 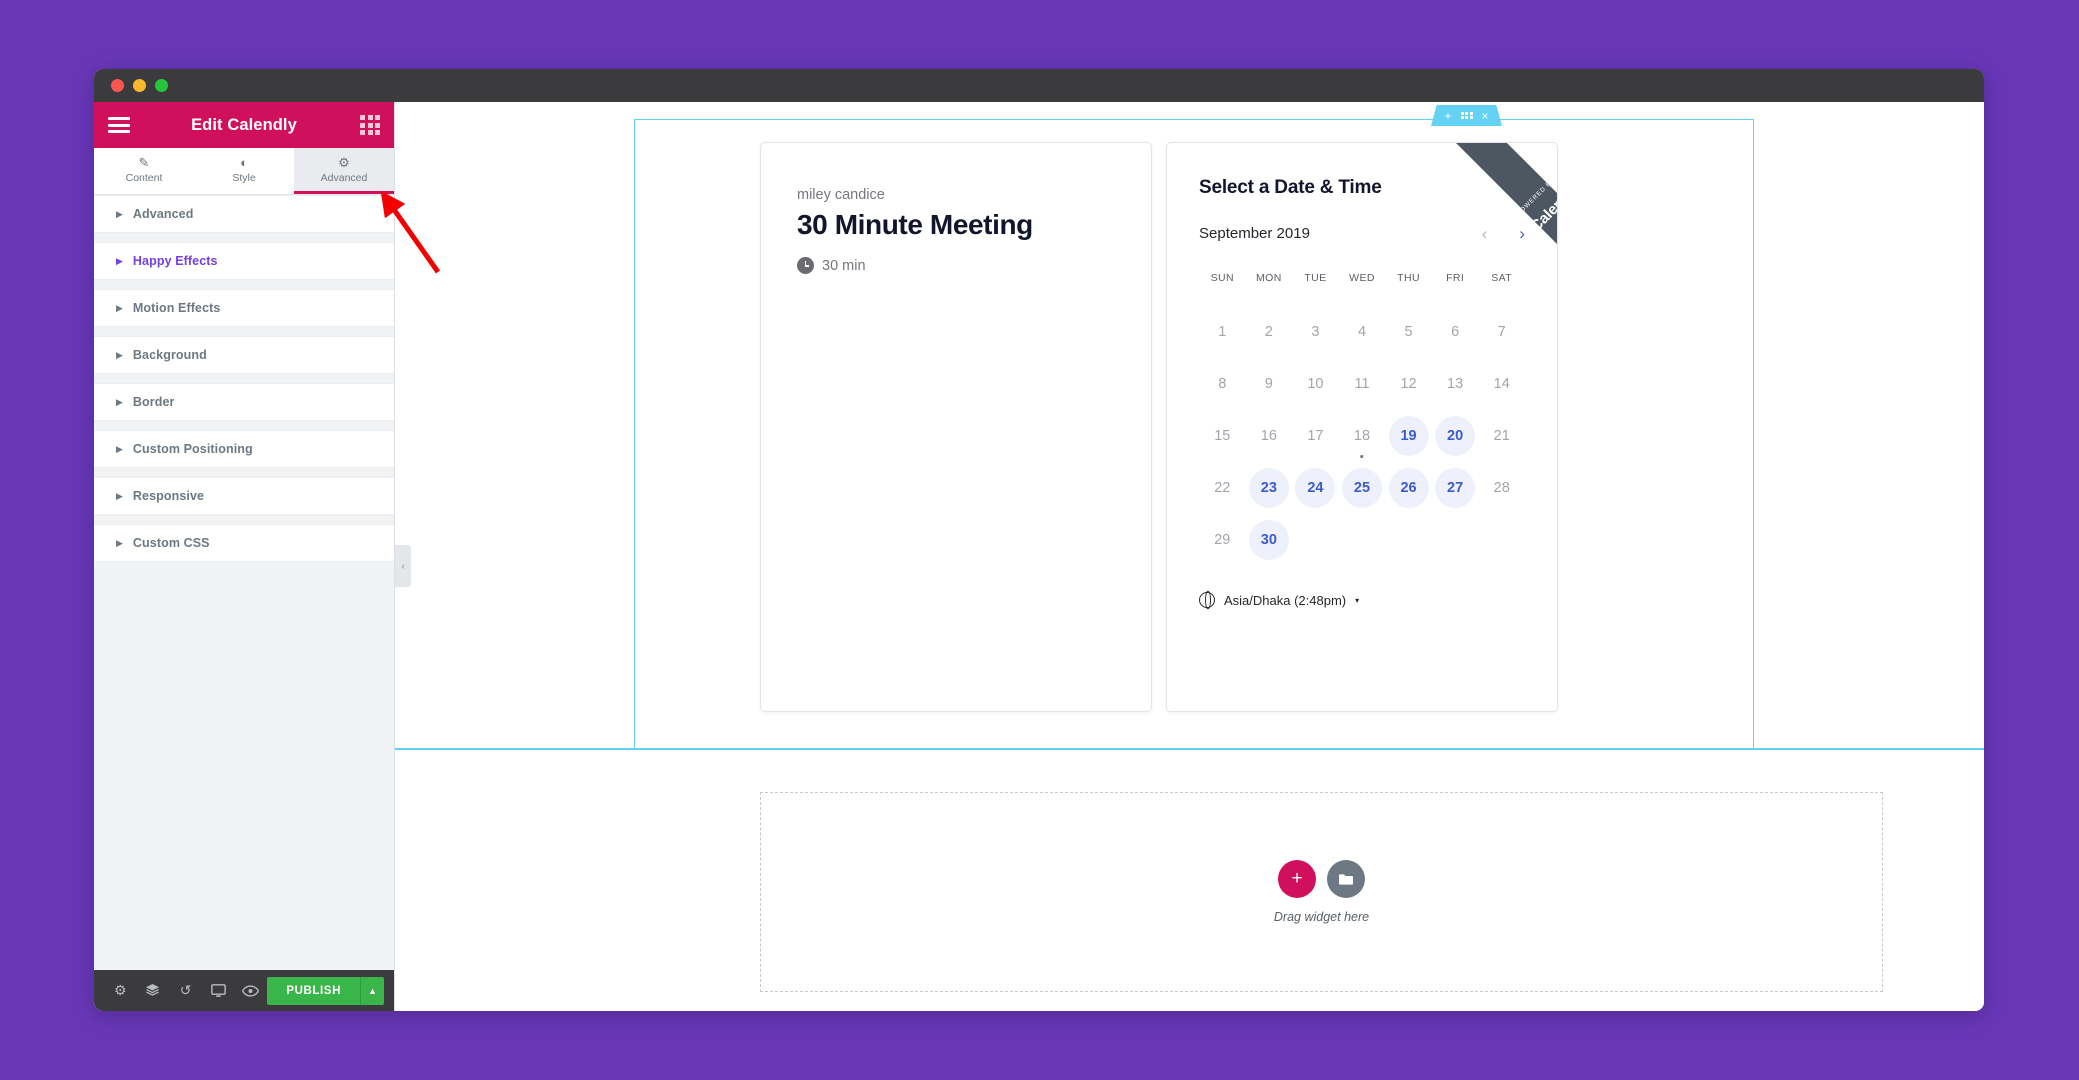 What do you see at coordinates (956, 427) in the screenshot?
I see `calendly-event-card: miley candice 30 Minute Meeting 30 min` at bounding box center [956, 427].